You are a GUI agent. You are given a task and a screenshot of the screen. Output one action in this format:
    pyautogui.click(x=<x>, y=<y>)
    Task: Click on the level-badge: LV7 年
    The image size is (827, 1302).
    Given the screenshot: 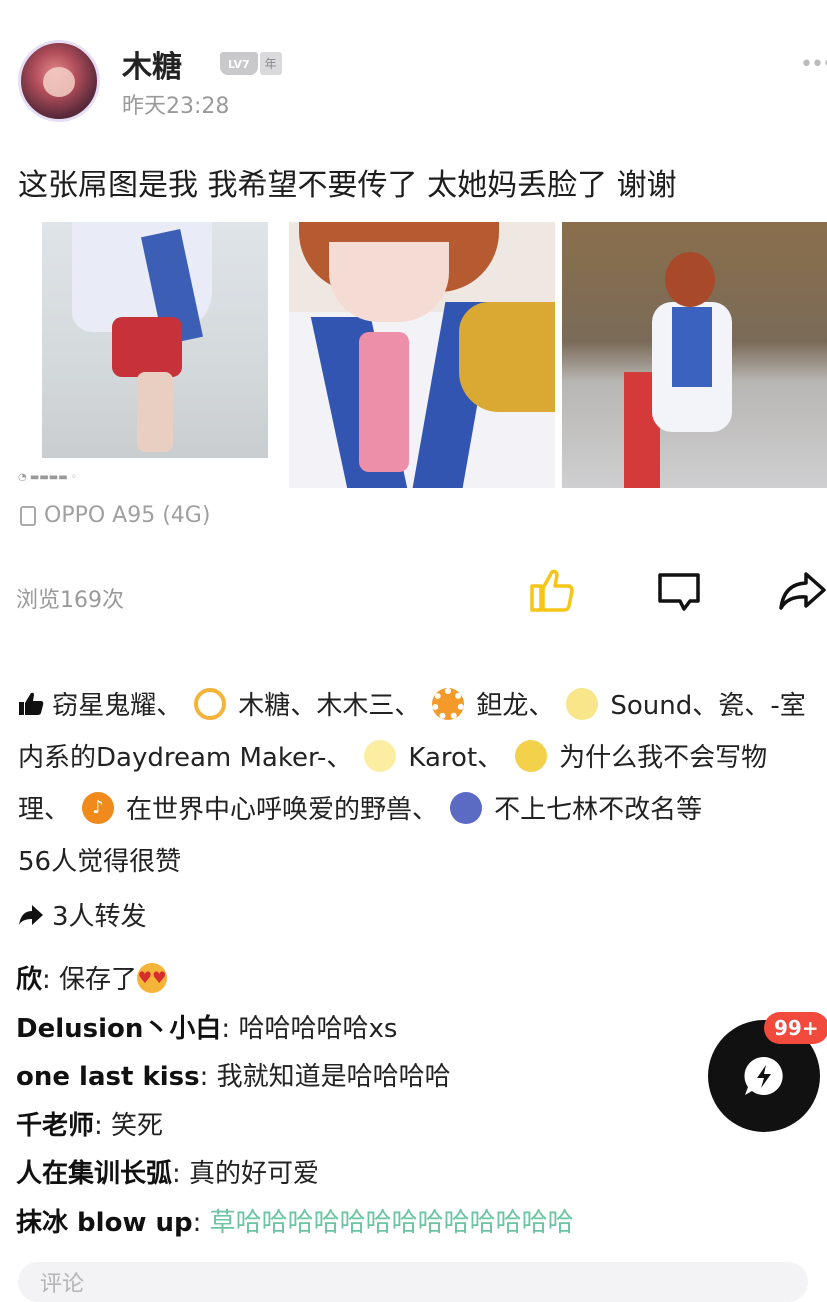 What is the action you would take?
    pyautogui.click(x=251, y=63)
    